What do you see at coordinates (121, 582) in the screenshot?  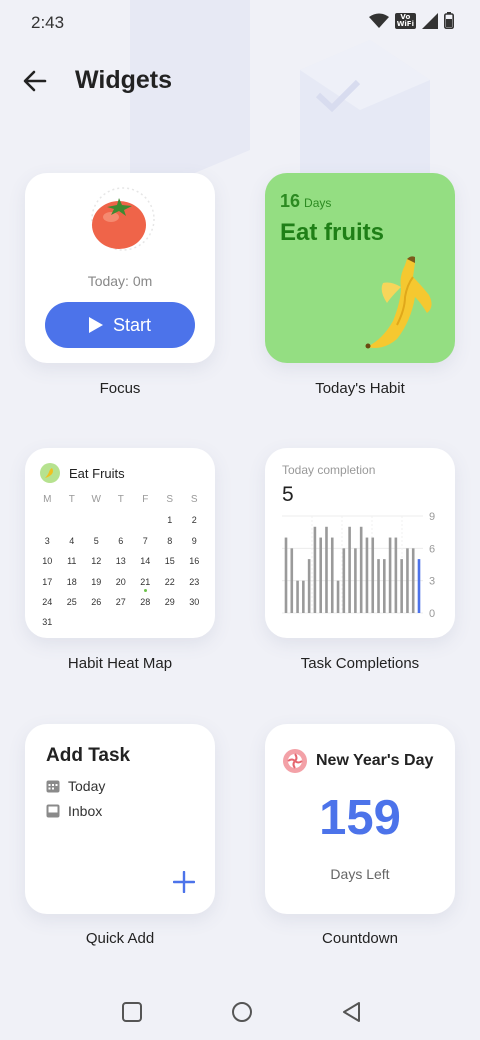 I see `calendar-week-row: 17 18 19 20 21 22 23` at bounding box center [121, 582].